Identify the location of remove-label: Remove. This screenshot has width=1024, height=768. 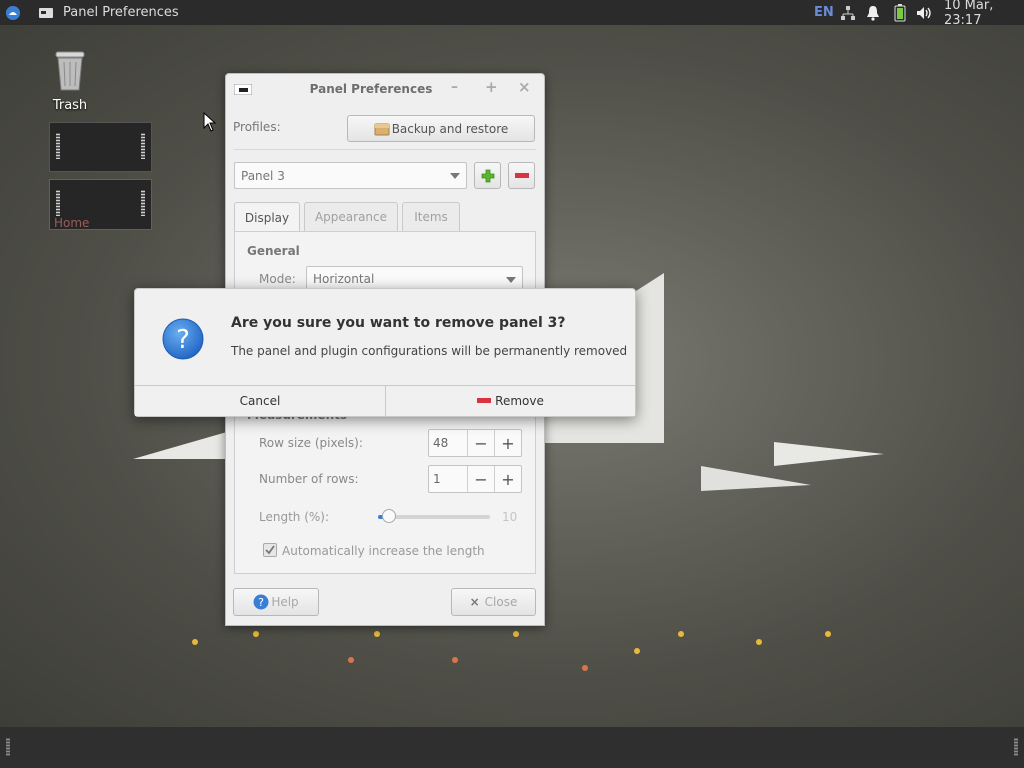
(519, 401).